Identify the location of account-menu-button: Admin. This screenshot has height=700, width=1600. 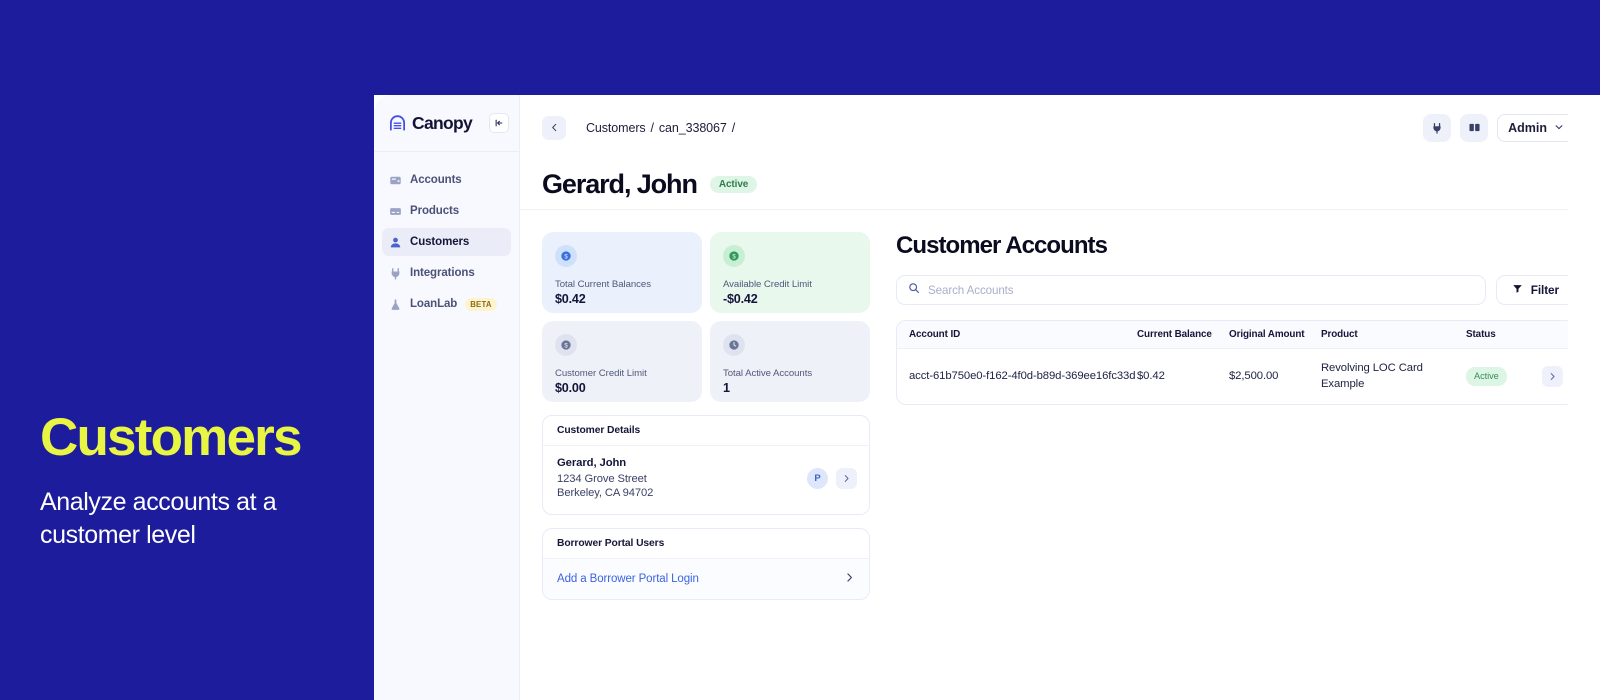
(1532, 127).